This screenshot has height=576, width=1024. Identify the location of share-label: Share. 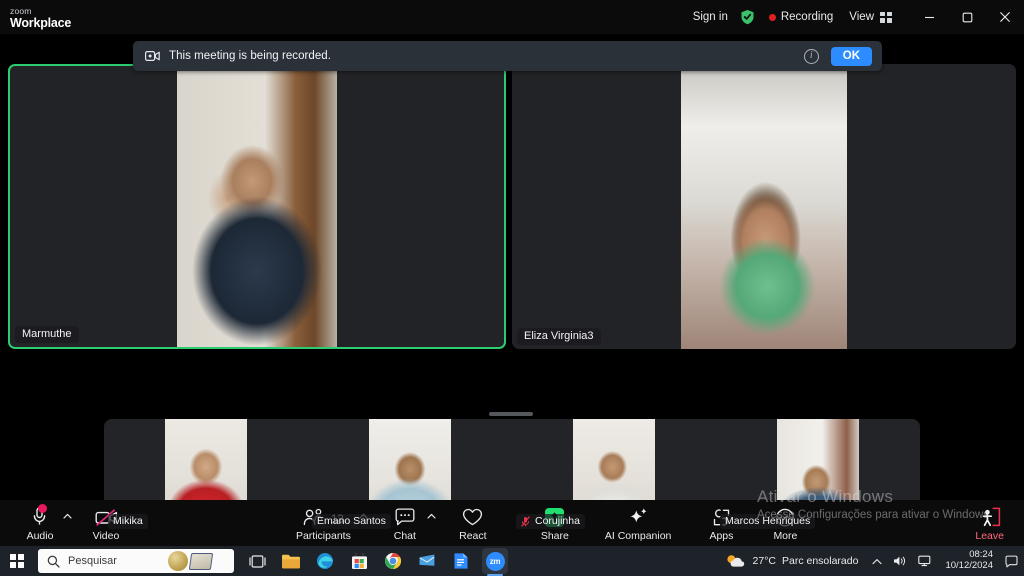
(554, 535).